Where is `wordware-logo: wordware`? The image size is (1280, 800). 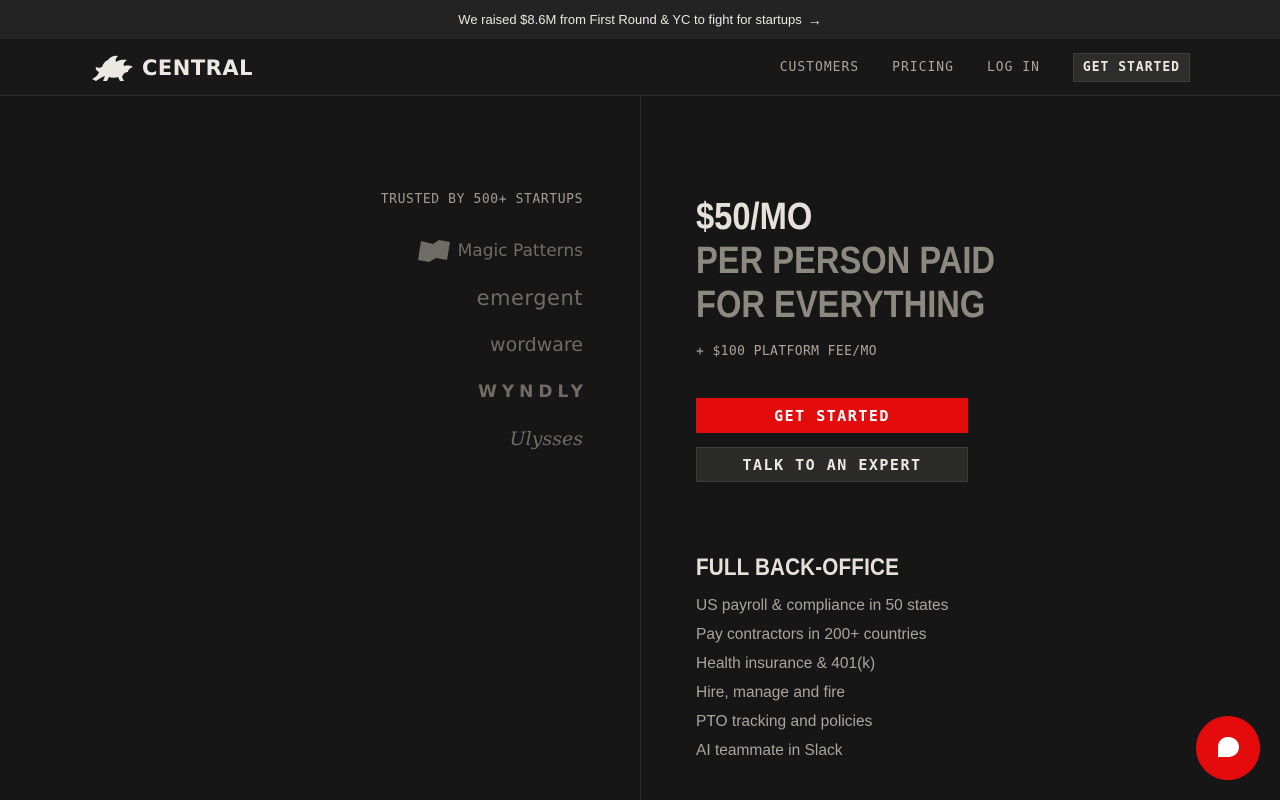
wordware-logo: wordware is located at coordinates (536, 345).